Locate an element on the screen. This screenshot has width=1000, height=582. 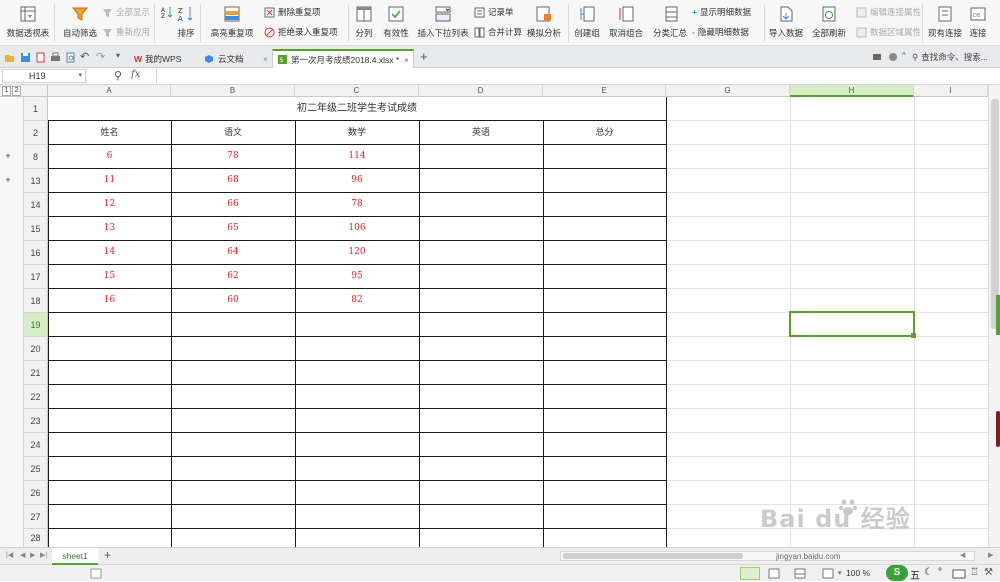
ungroup-button: 取消组合 is located at coordinates (626, 19).